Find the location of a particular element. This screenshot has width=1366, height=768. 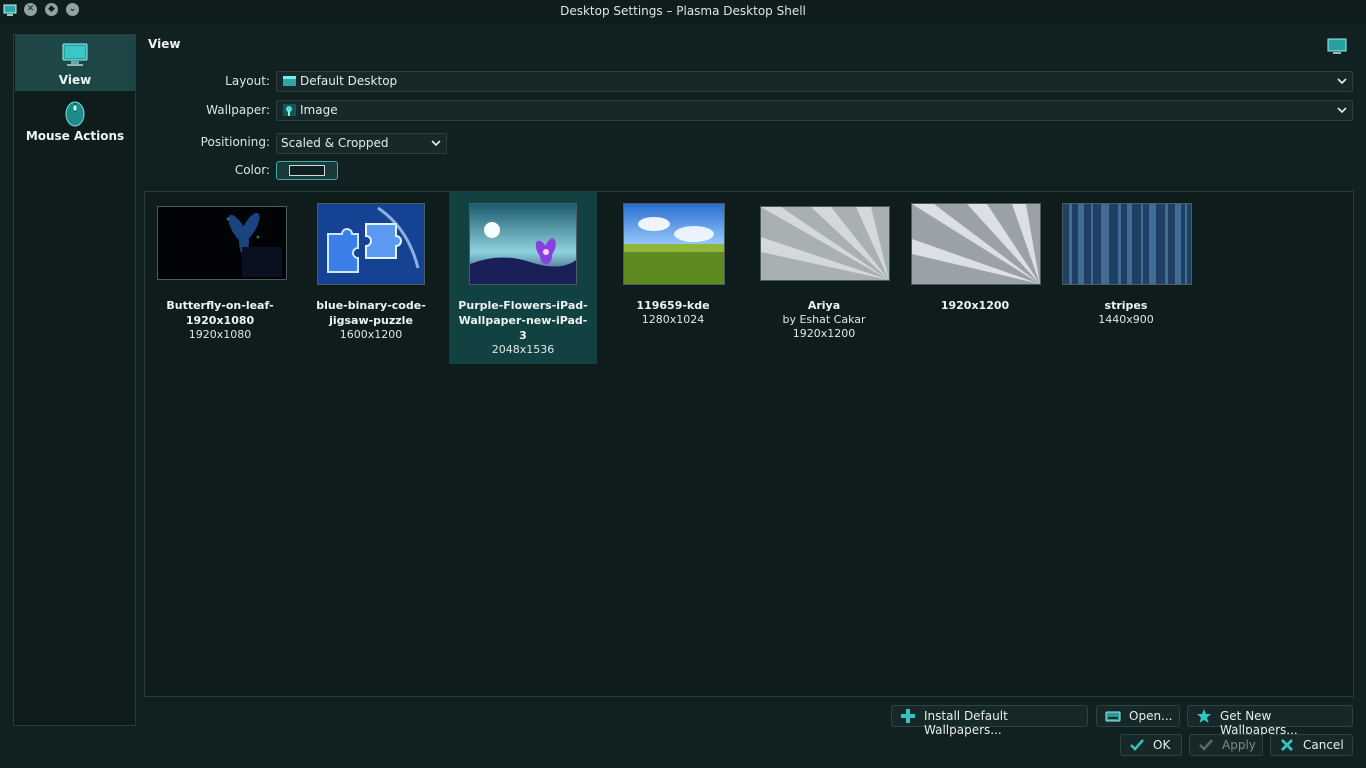

wallpaper-item: Butterfly-on-leaf-1920x1080 1920x1080 is located at coordinates (220, 278).